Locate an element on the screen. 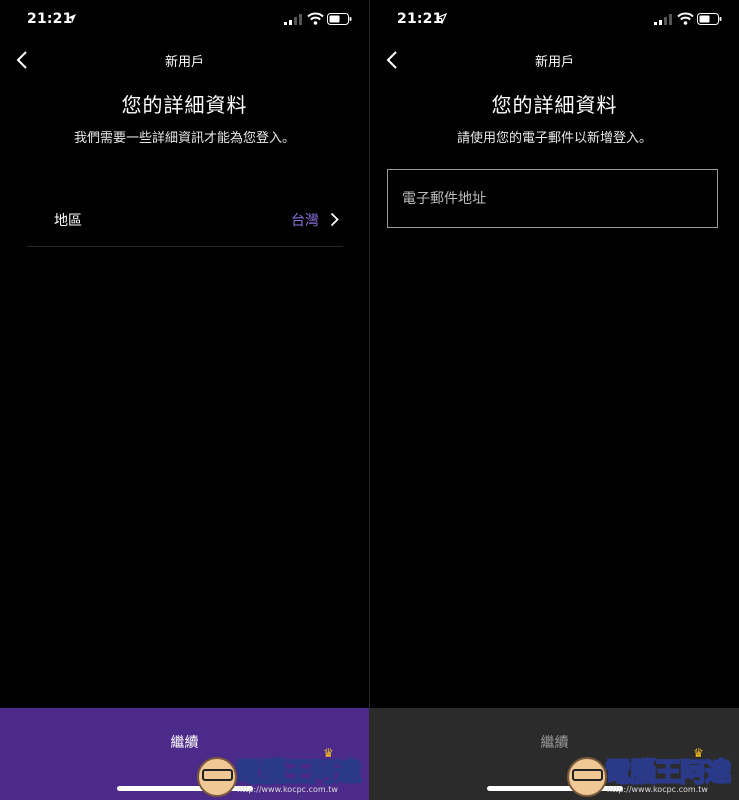 The width and height of the screenshot is (739, 800). location-arrow-icon is located at coordinates (71, 18).